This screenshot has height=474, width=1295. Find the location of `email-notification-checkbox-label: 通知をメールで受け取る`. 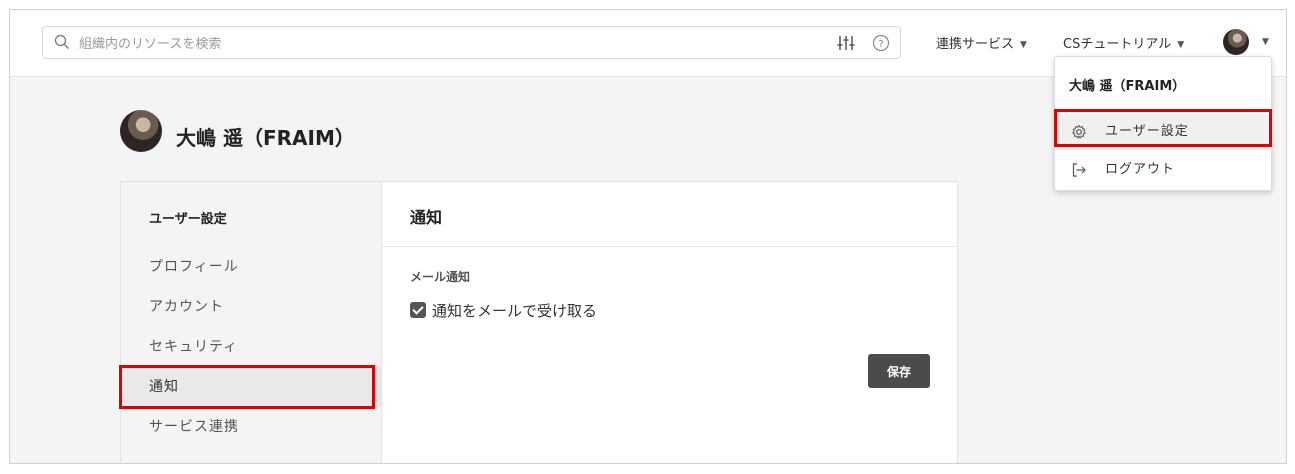

email-notification-checkbox-label: 通知をメールで受け取る is located at coordinates (514, 310).